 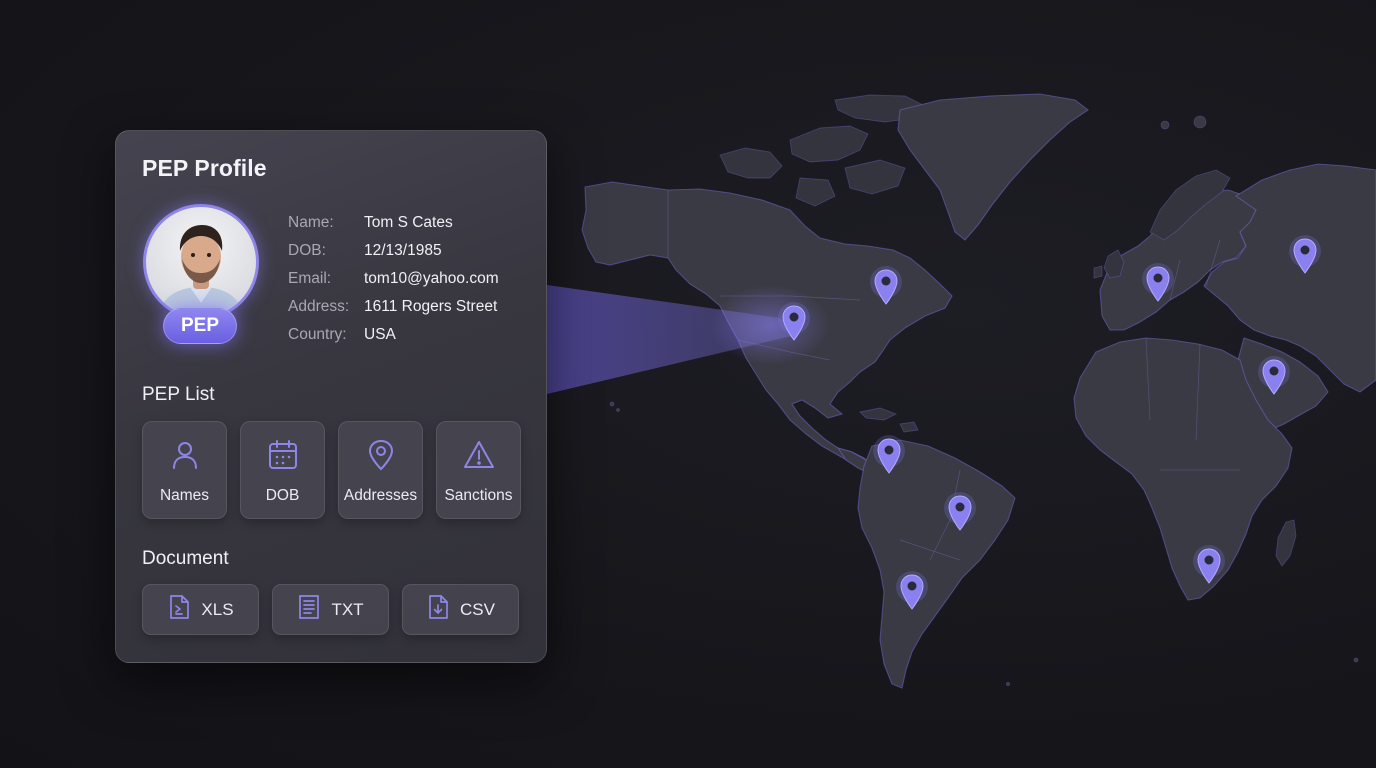 What do you see at coordinates (178, 394) in the screenshot?
I see `pep-list-title: PEP List` at bounding box center [178, 394].